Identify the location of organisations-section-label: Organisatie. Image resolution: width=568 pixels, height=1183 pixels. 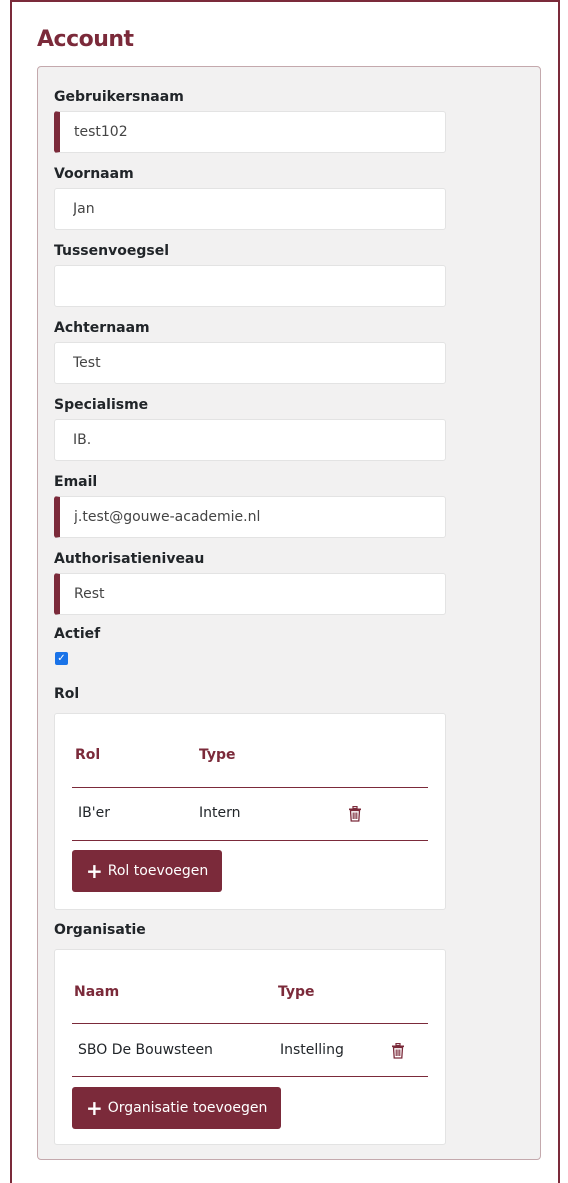
(100, 930).